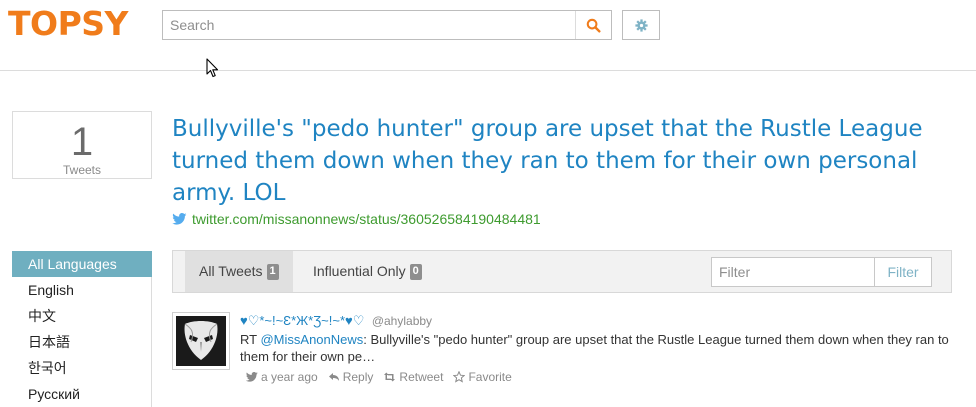 Image resolution: width=976 pixels, height=407 pixels. What do you see at coordinates (333, 377) in the screenshot?
I see `reply-icon` at bounding box center [333, 377].